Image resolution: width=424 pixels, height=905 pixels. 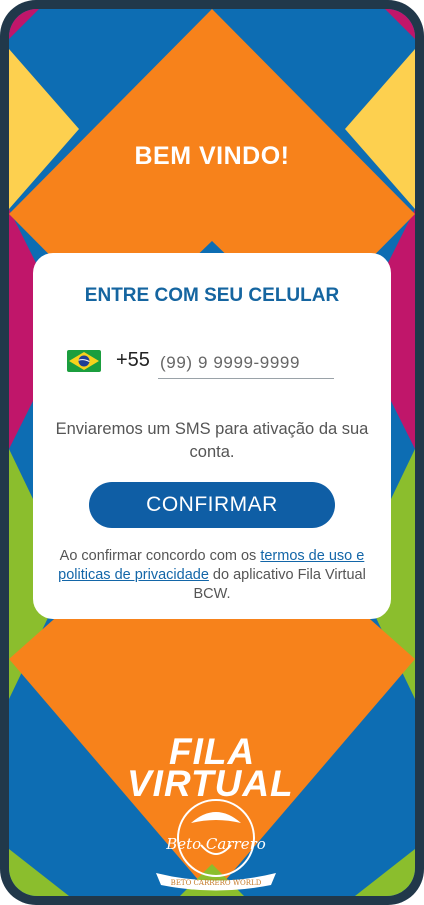 I want to click on country-code: +55, so click(x=133, y=360).